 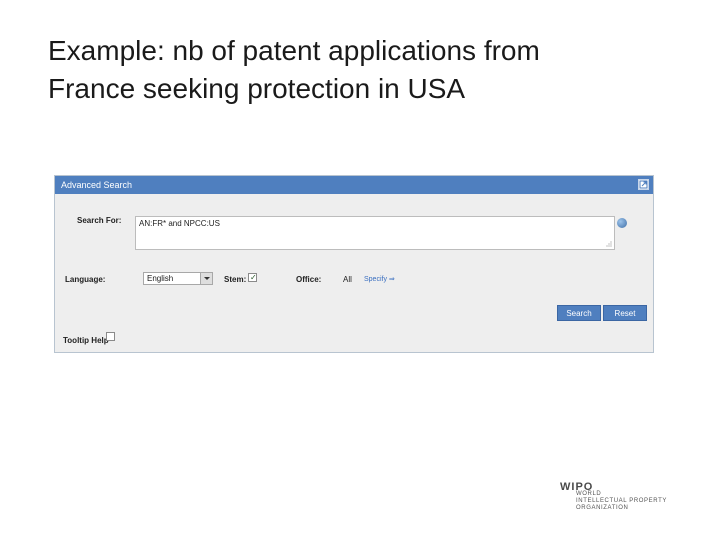 I want to click on language-label: Language:, so click(x=85, y=279).